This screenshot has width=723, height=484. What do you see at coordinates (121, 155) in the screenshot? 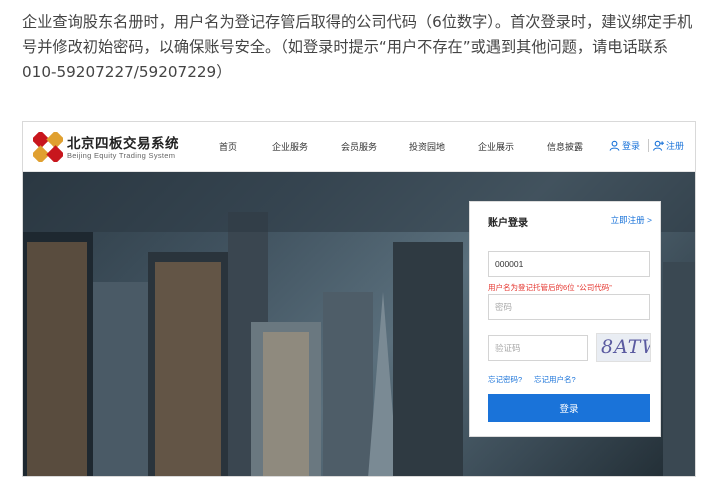
I see `brand-english-name: Beijing Equity Trading System` at bounding box center [121, 155].